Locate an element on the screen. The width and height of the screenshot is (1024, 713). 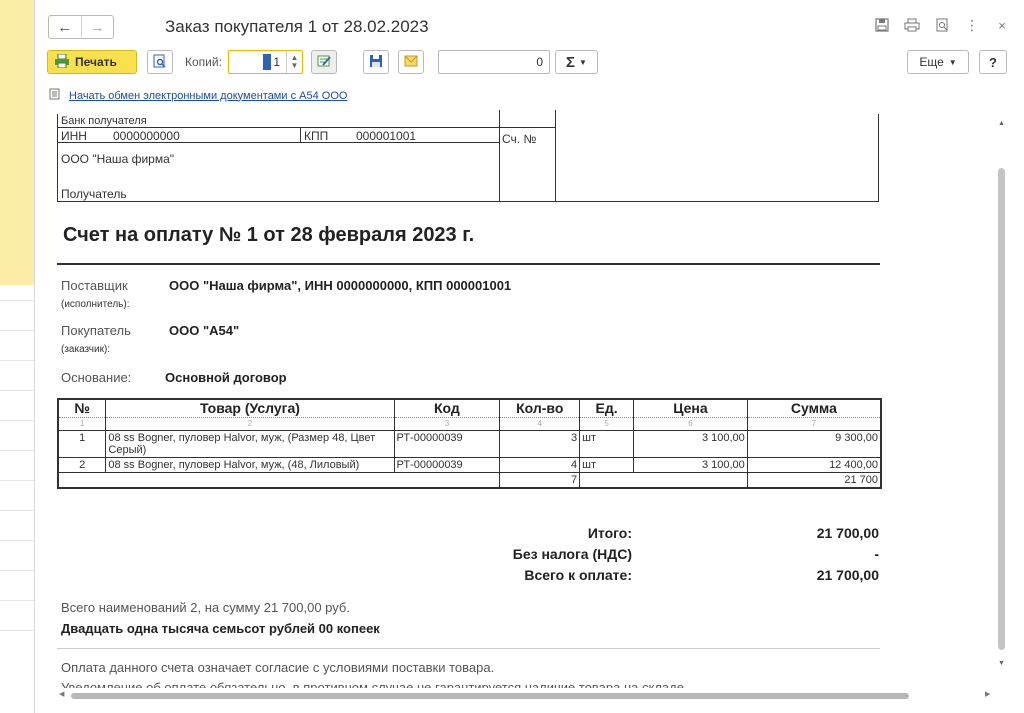
more-button: Еще ▼ is located at coordinates (938, 62).